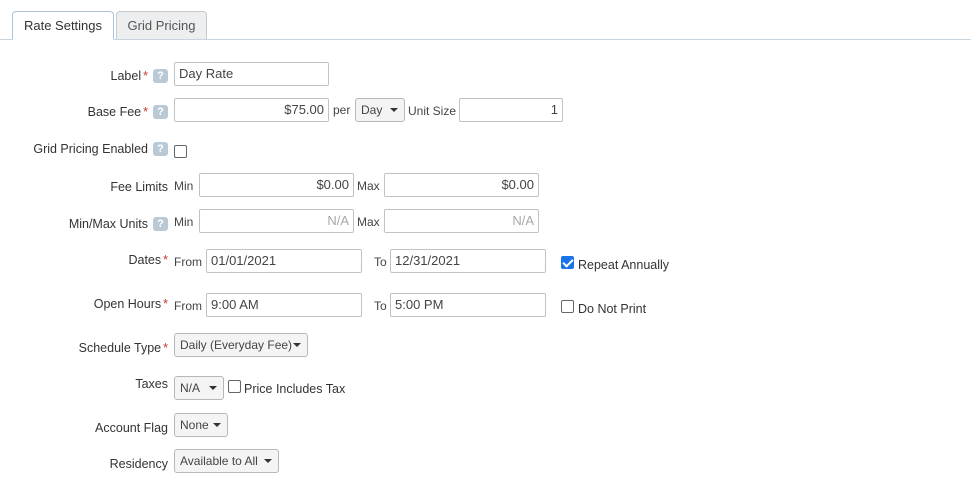  What do you see at coordinates (380, 306) in the screenshot?
I see `hours-to-label: To` at bounding box center [380, 306].